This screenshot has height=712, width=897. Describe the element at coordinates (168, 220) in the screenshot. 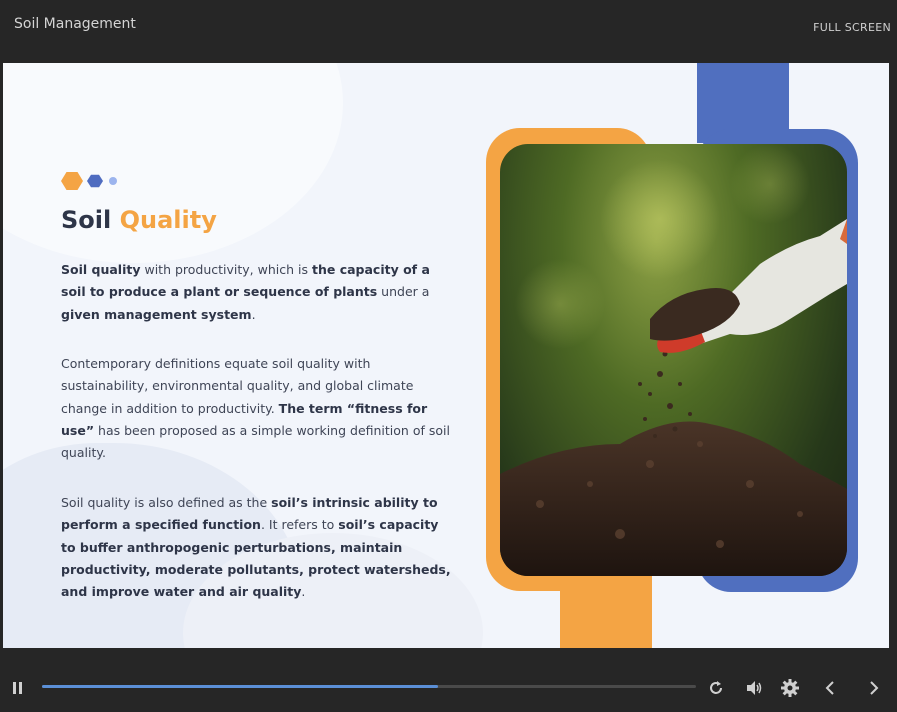

I see `slide-title-accent: Quality` at that location.